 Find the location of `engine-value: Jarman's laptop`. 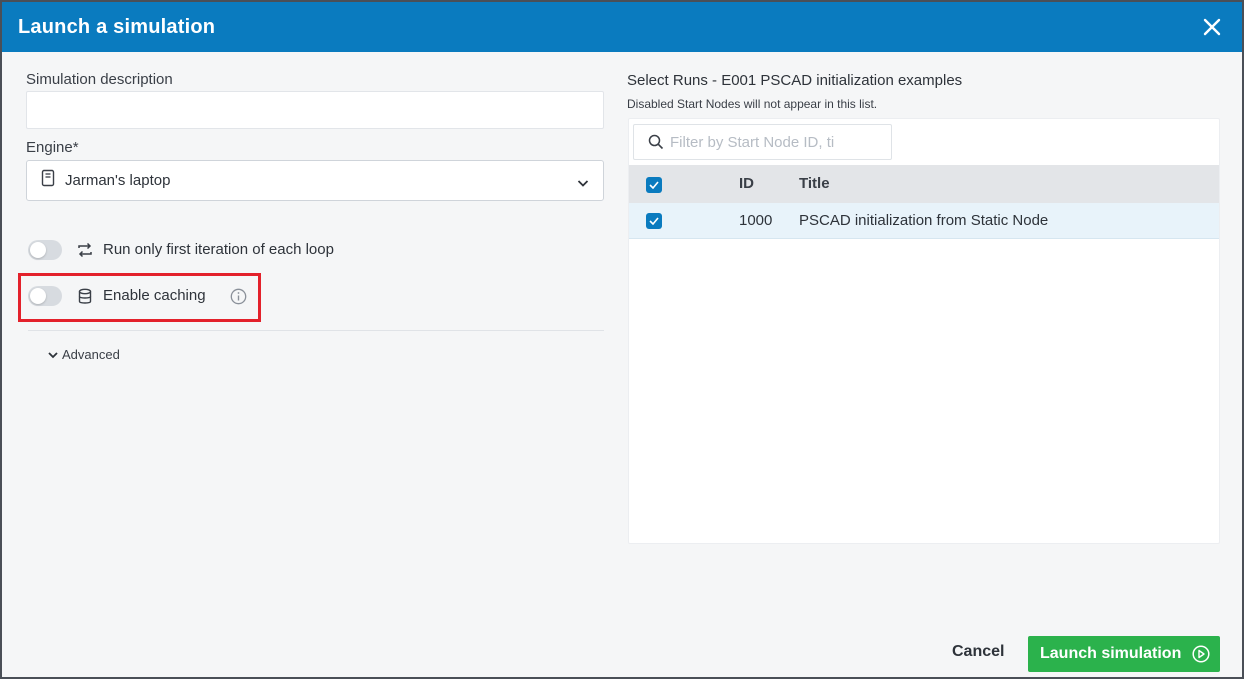

engine-value: Jarman's laptop is located at coordinates (118, 180).